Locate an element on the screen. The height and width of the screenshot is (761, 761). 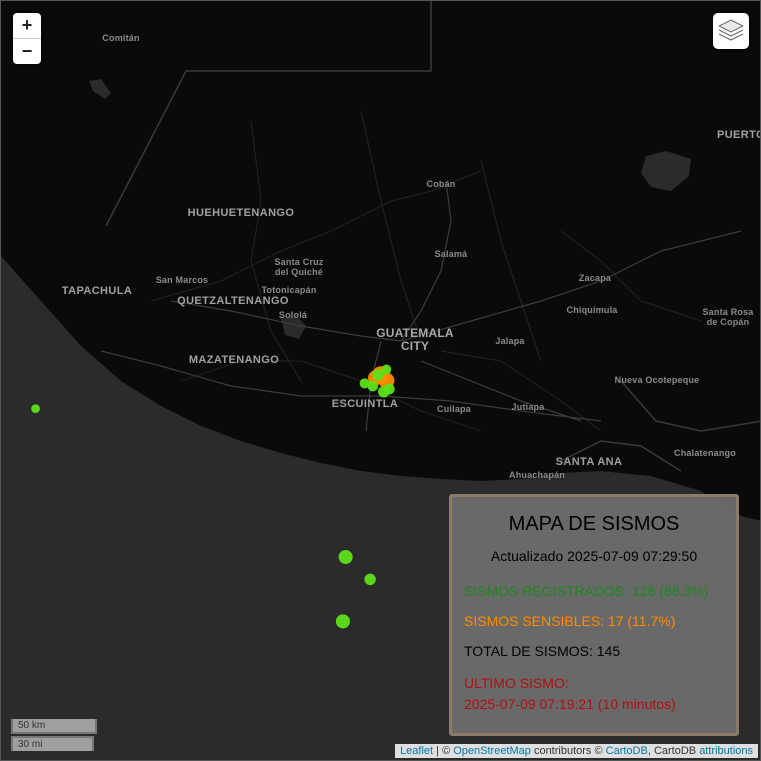
place-label-ahuachapan: Ahuachapán is located at coordinates (537, 475).